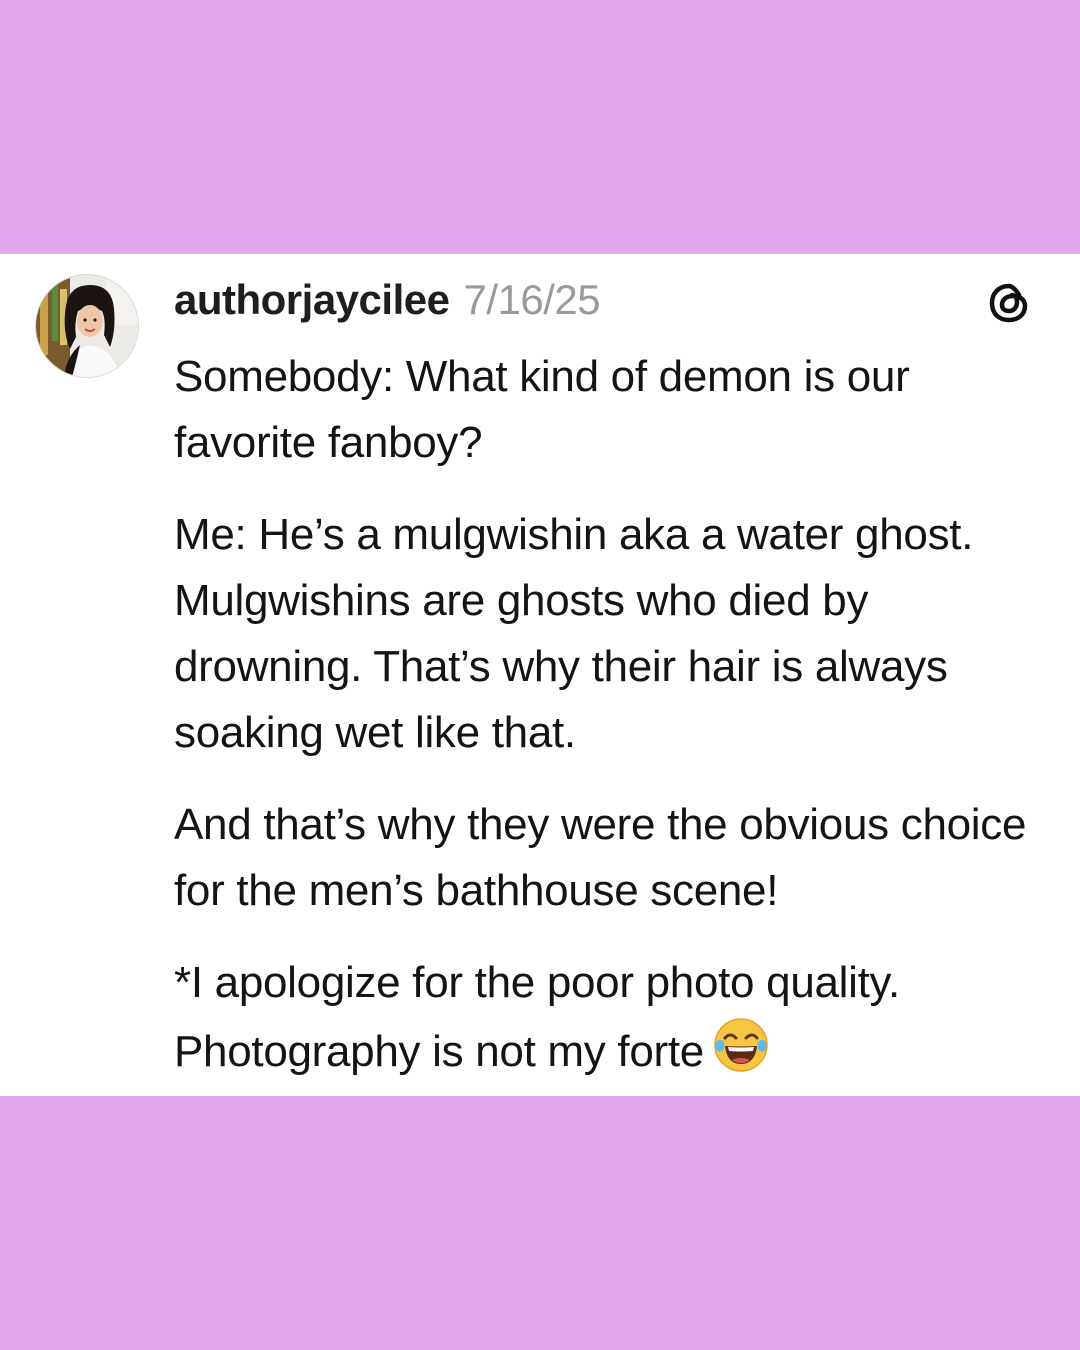 This screenshot has width=1080, height=1350. Describe the element at coordinates (1009, 303) in the screenshot. I see `threads-icon` at that location.